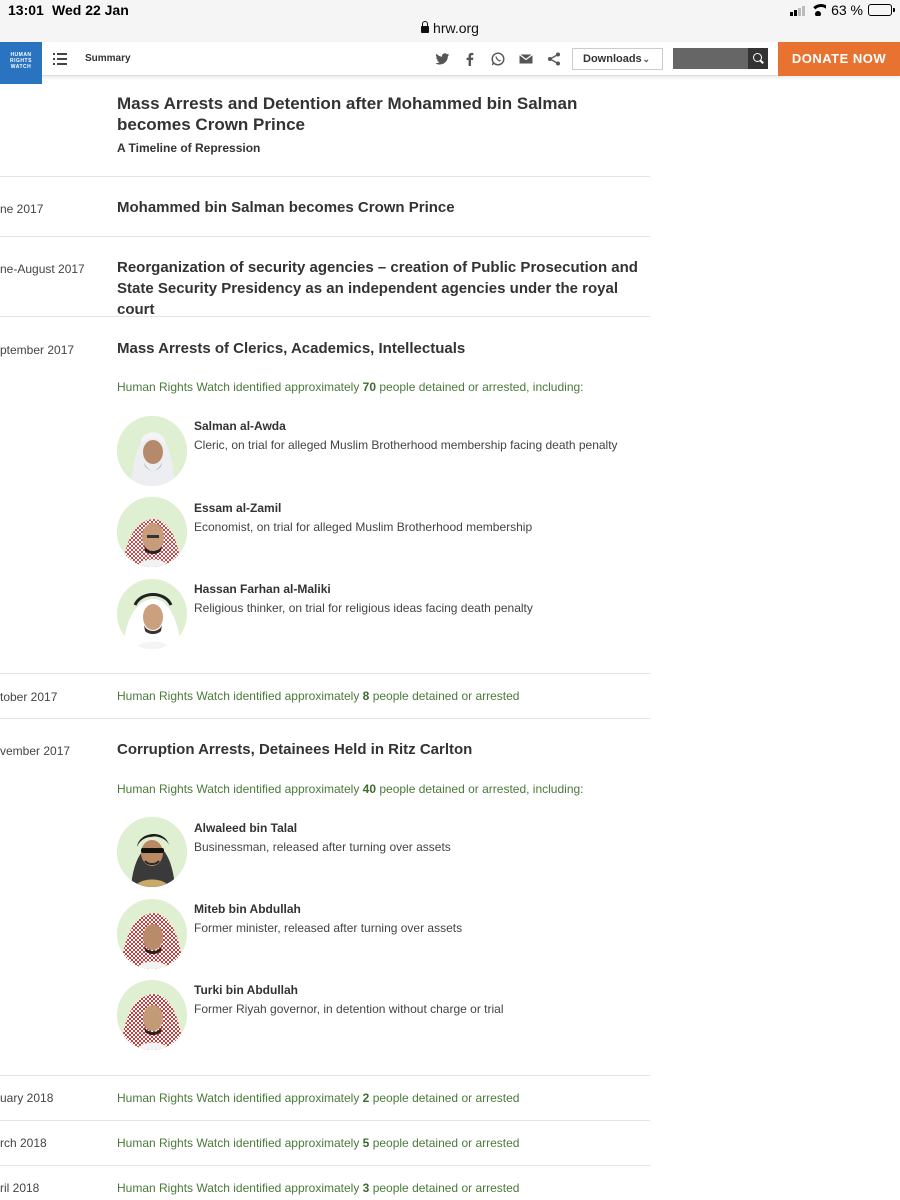  What do you see at coordinates (35, 751) in the screenshot?
I see `timeline-date: vember 2017` at bounding box center [35, 751].